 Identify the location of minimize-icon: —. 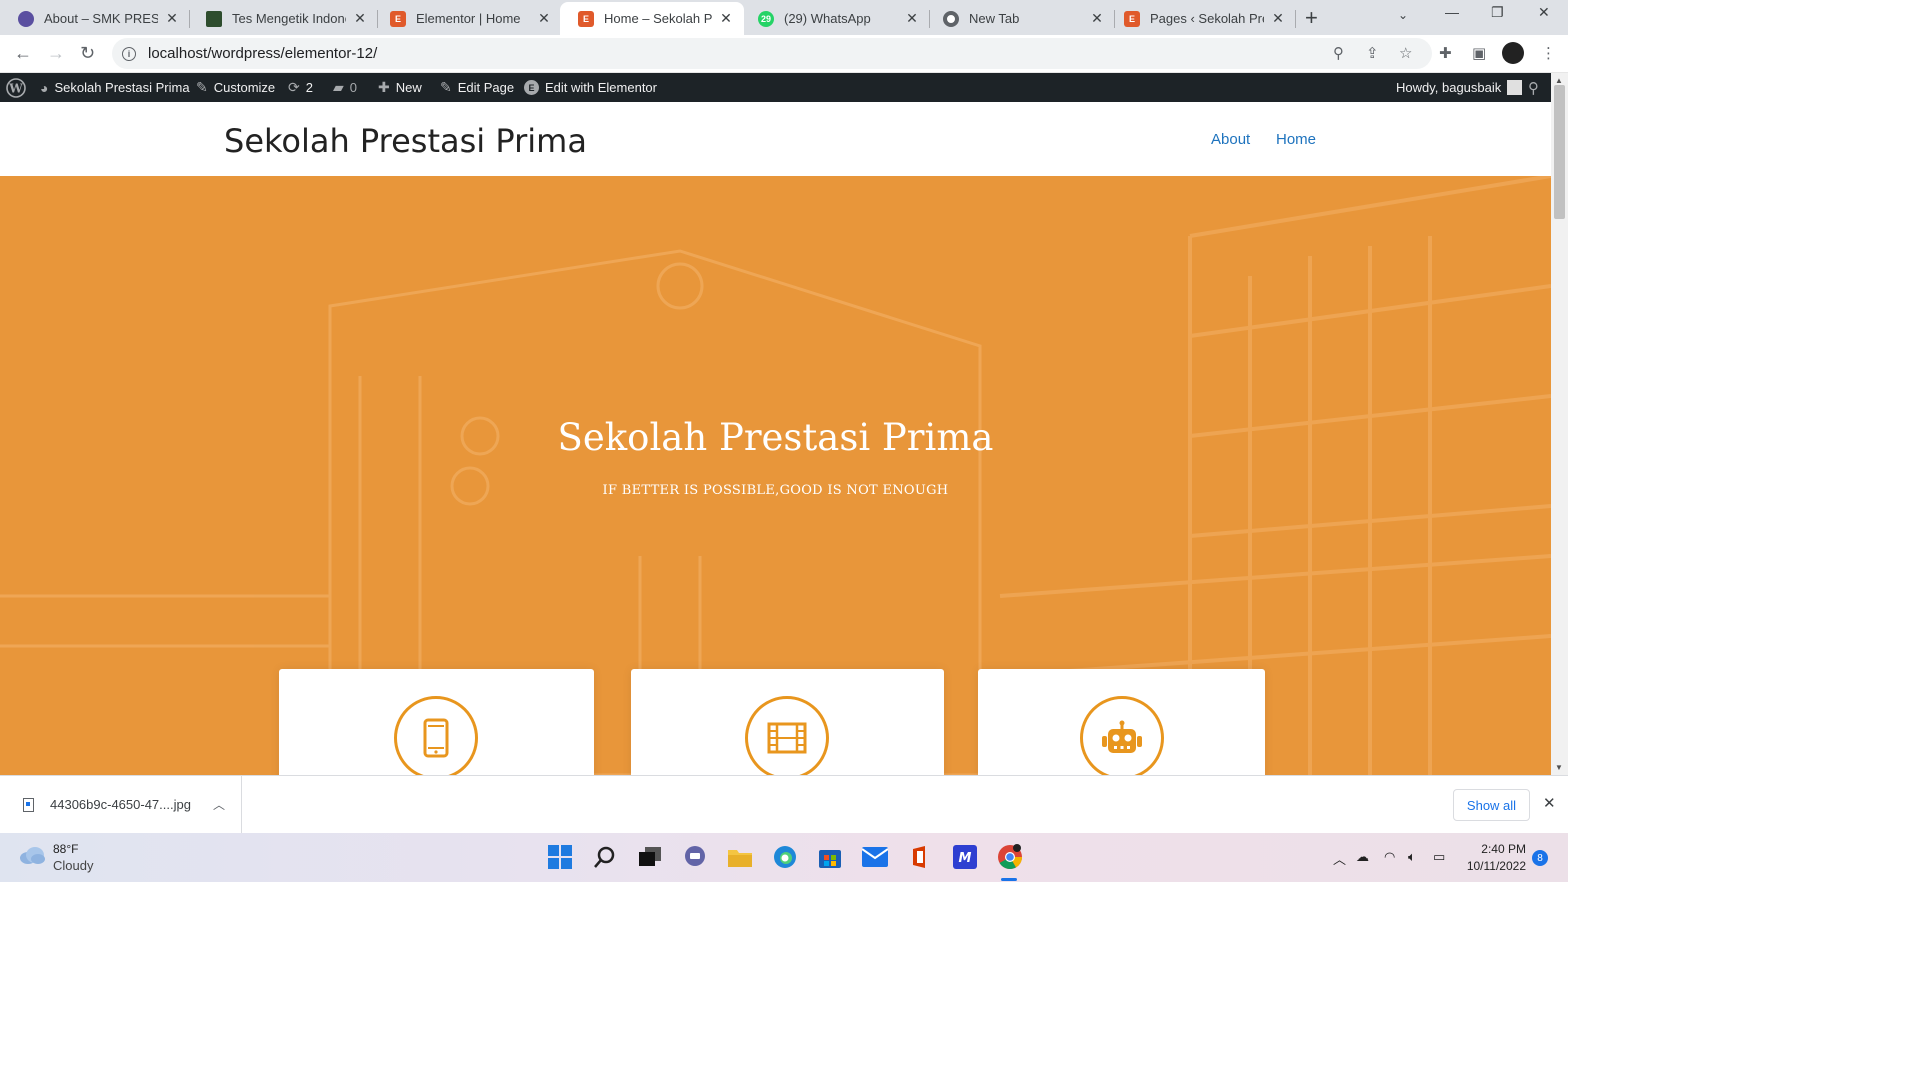
(1452, 12).